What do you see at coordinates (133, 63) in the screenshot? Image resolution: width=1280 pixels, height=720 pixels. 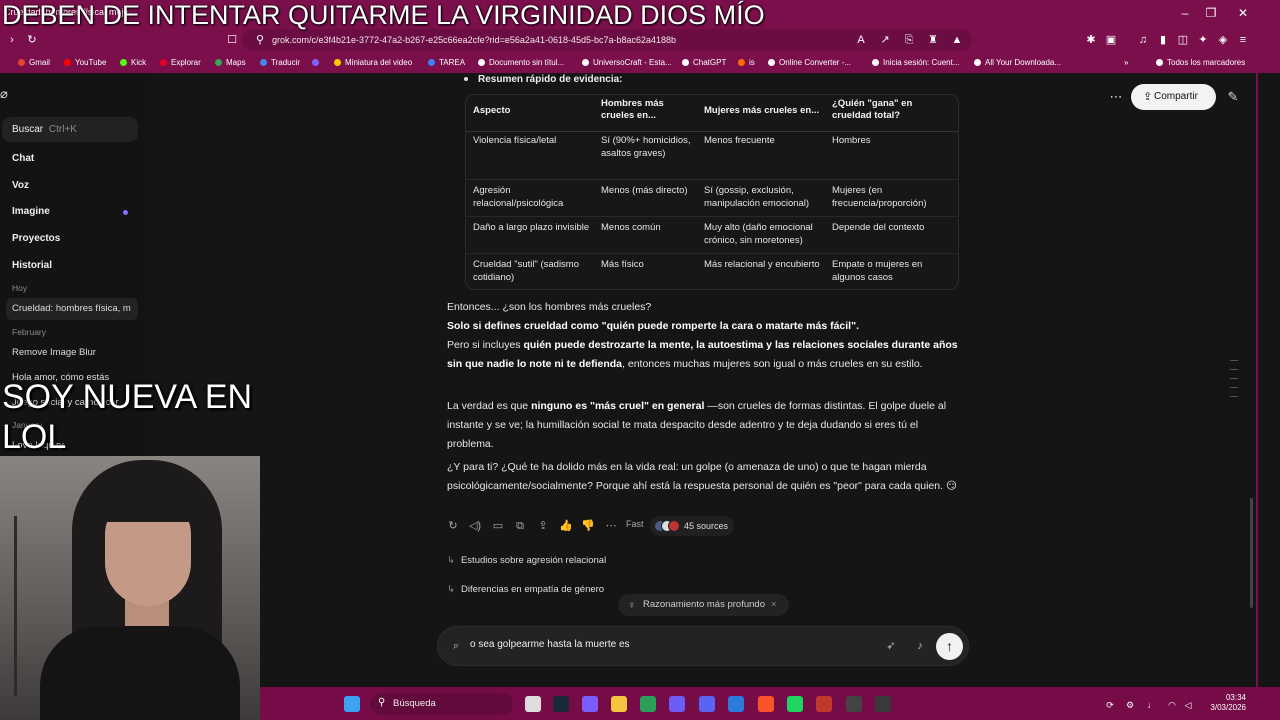 I see `bookmark-kick: Kick` at bounding box center [133, 63].